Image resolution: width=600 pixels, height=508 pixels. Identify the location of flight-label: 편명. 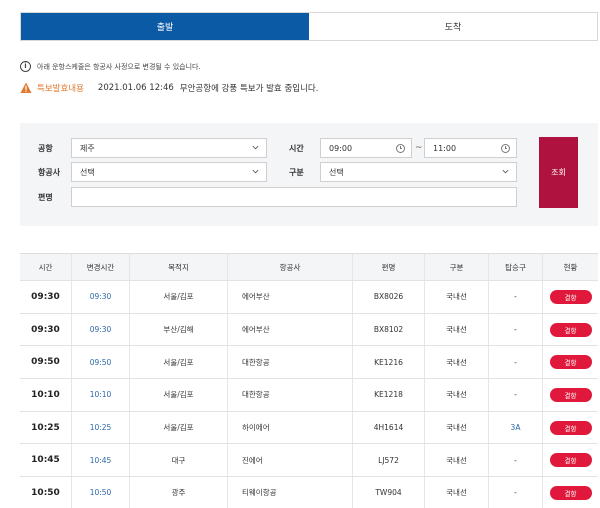
(45, 197).